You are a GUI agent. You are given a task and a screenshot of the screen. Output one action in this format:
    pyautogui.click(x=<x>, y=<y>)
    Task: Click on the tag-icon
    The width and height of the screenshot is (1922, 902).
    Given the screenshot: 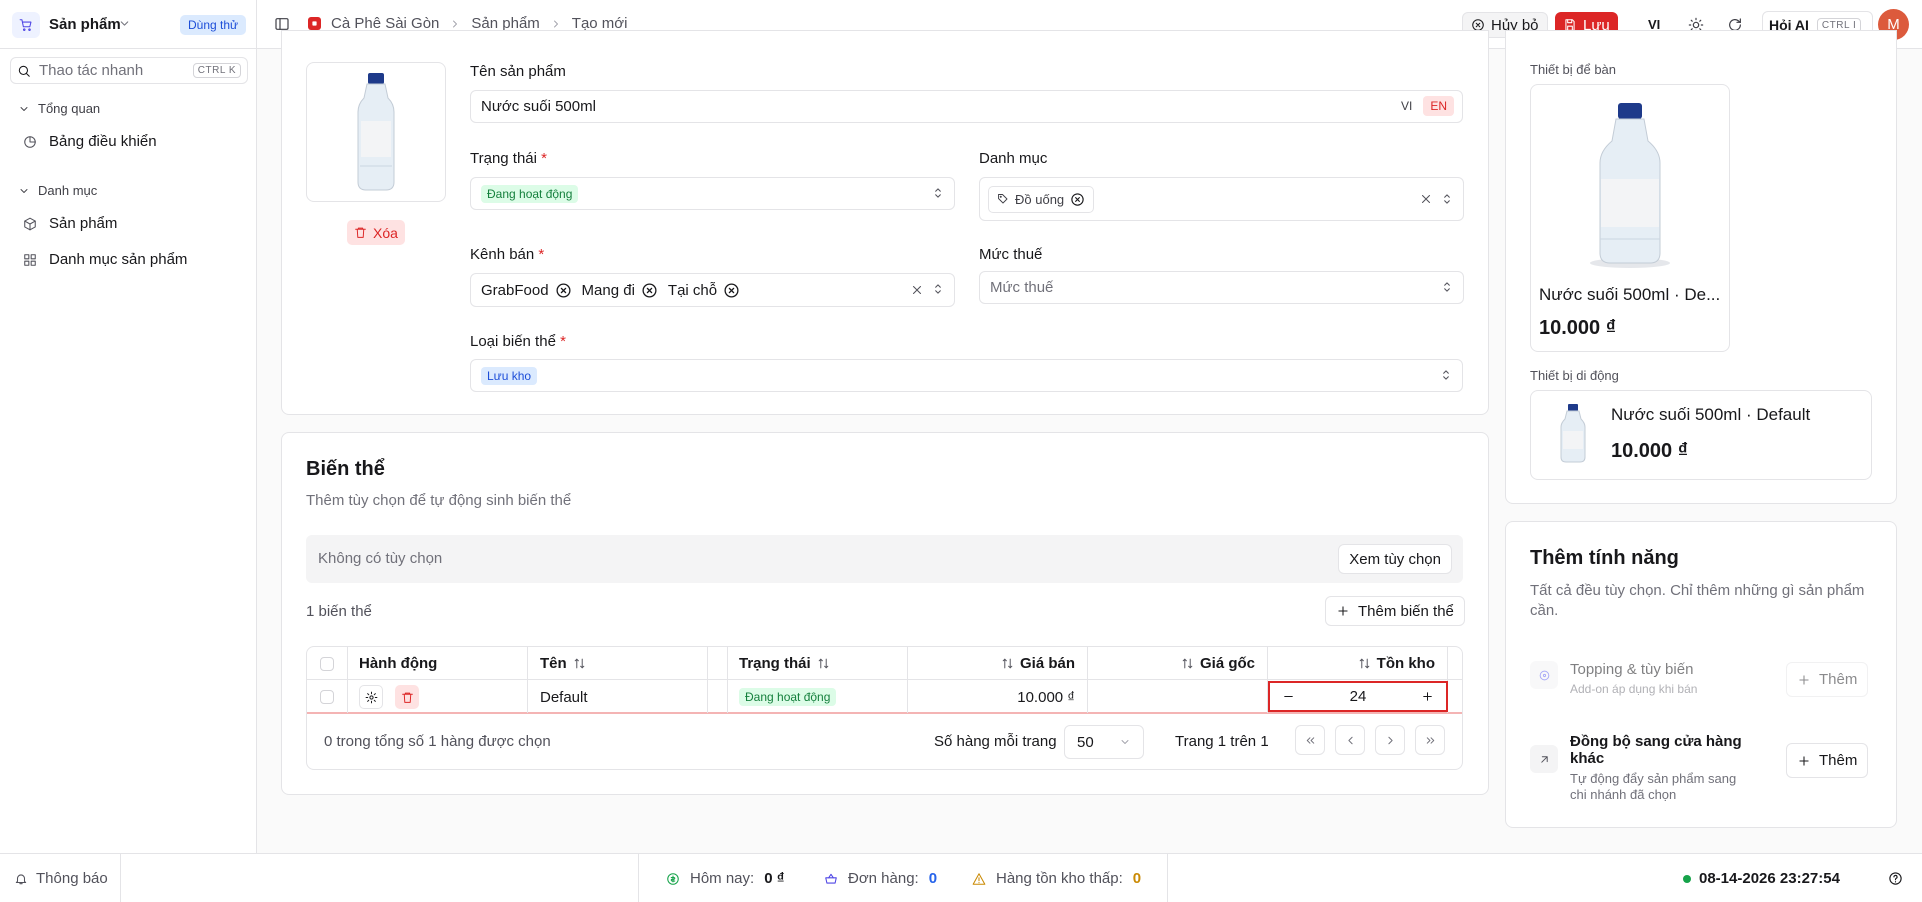 What is the action you would take?
    pyautogui.click(x=1003, y=199)
    